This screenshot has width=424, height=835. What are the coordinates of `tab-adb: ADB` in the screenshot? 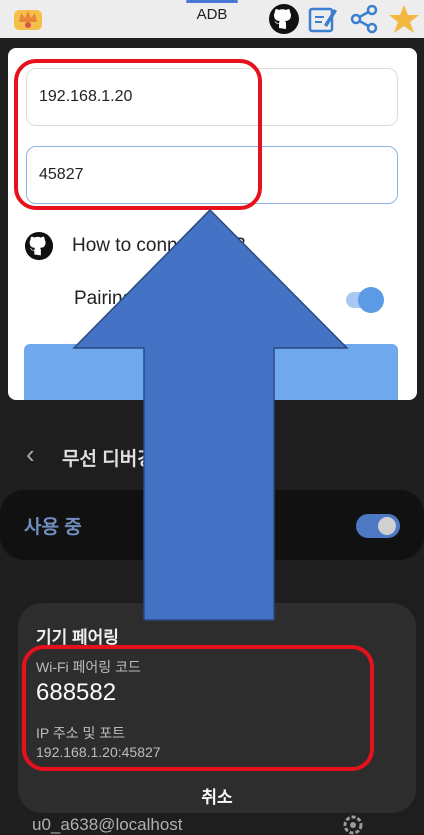 It's located at (212, 11).